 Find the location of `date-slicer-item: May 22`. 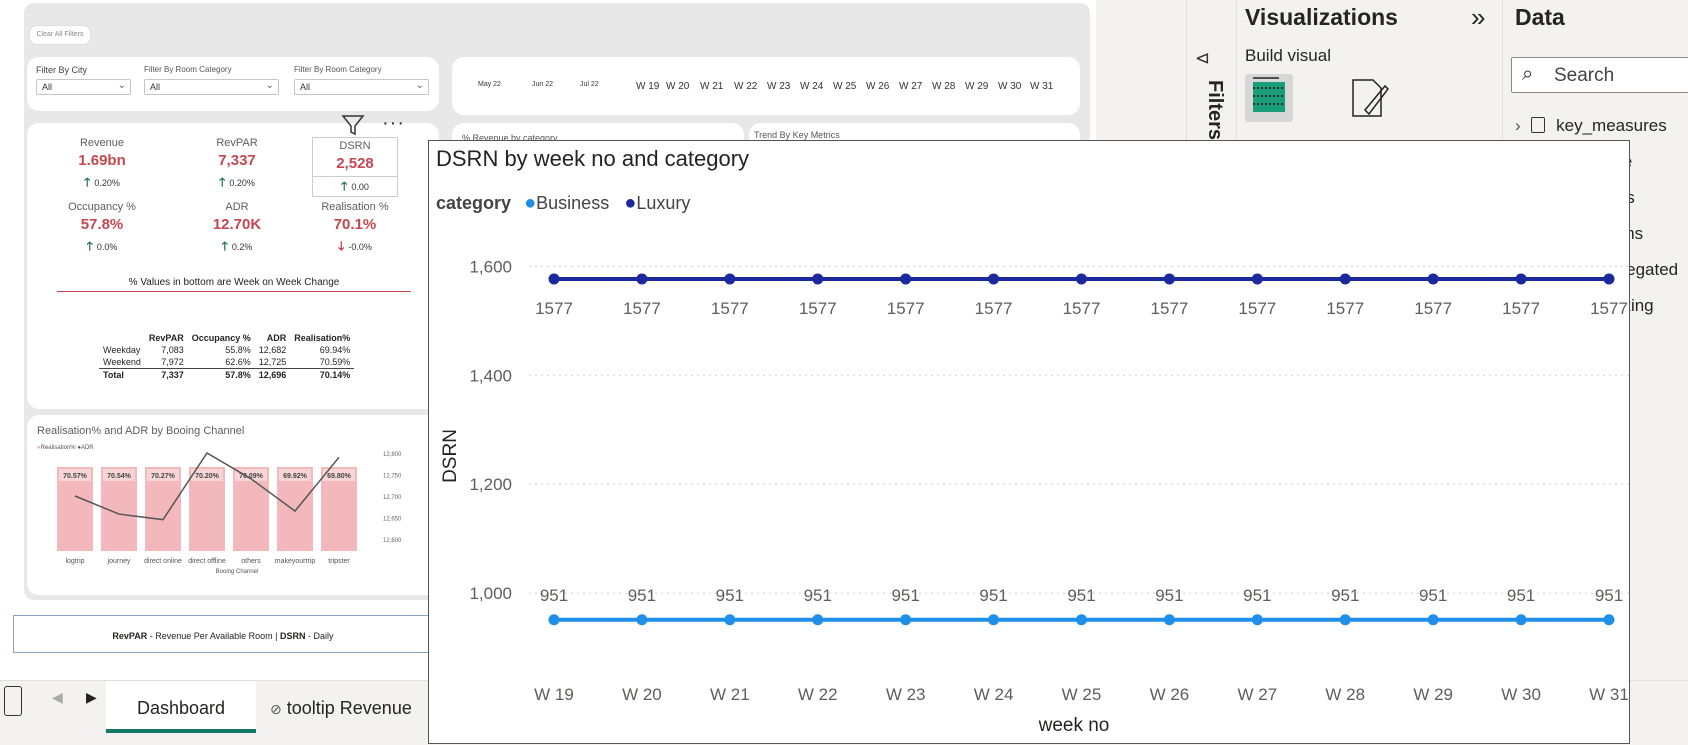

date-slicer-item: May 22 is located at coordinates (489, 84).